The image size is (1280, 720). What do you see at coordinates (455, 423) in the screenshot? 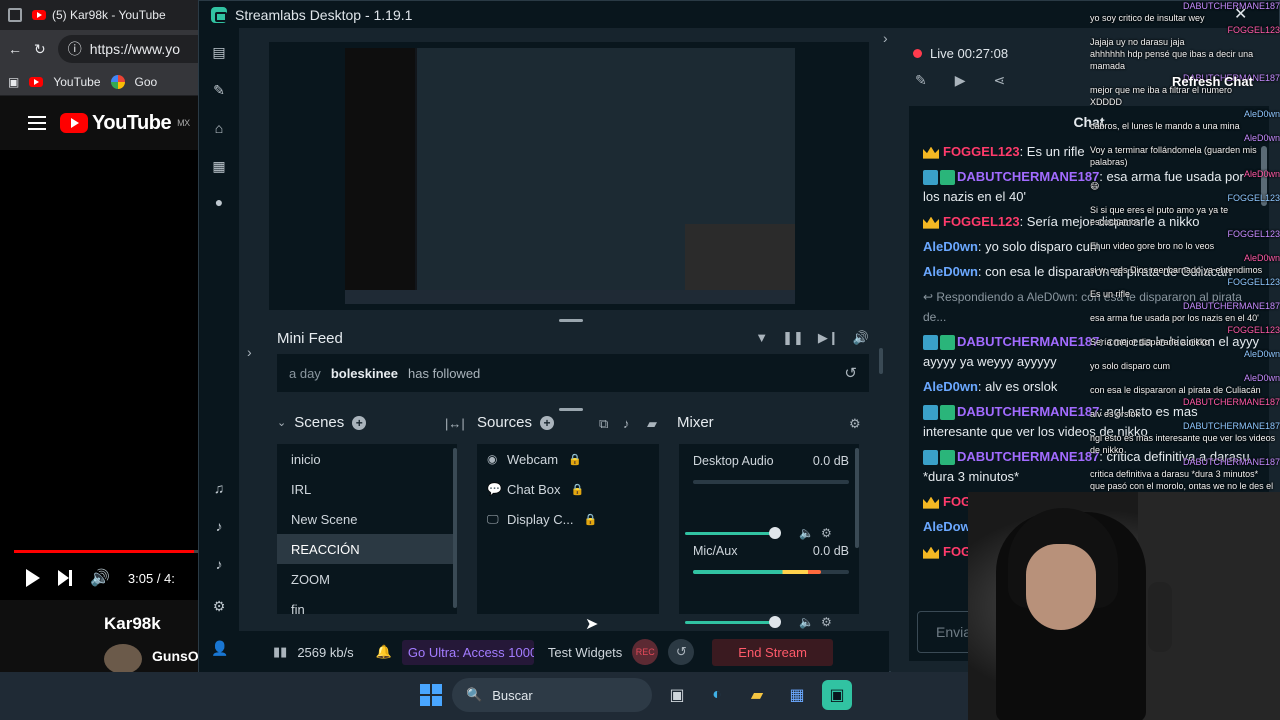
I see `scene-transitions-icon: |↔|` at bounding box center [455, 423].